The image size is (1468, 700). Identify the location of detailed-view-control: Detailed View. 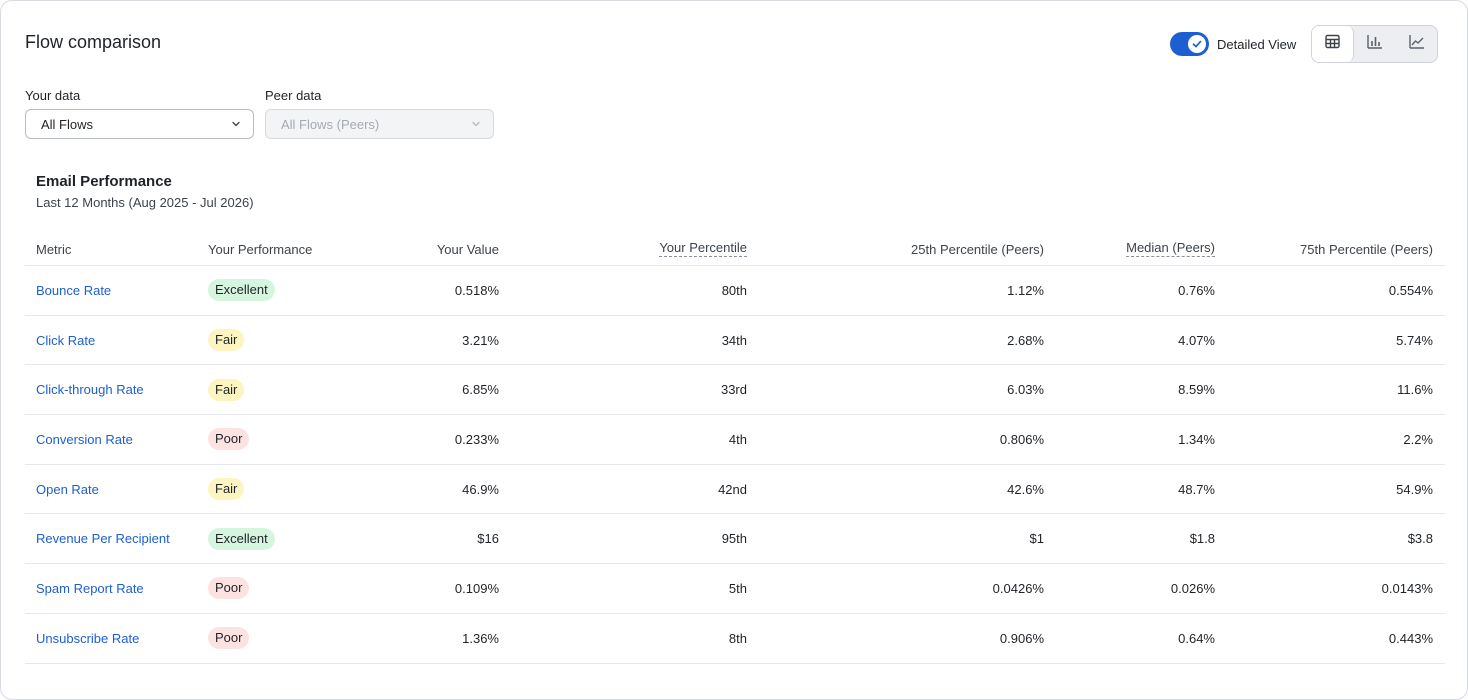
(1233, 44).